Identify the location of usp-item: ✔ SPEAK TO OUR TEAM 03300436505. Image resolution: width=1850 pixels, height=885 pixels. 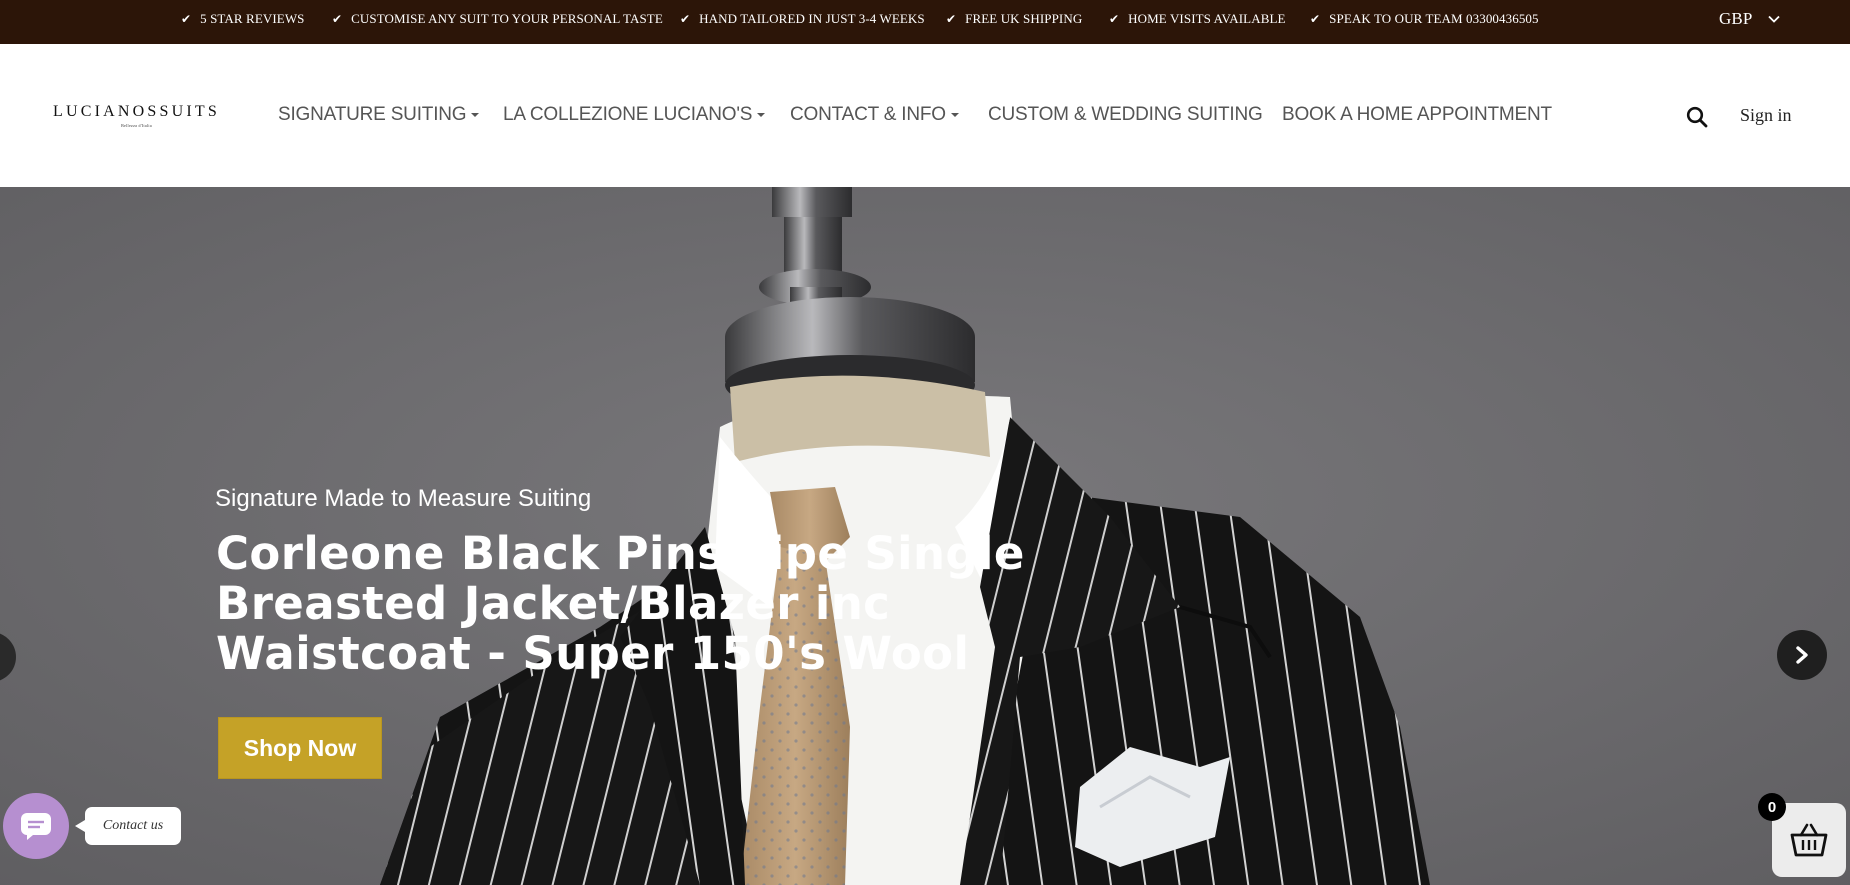
(1424, 19).